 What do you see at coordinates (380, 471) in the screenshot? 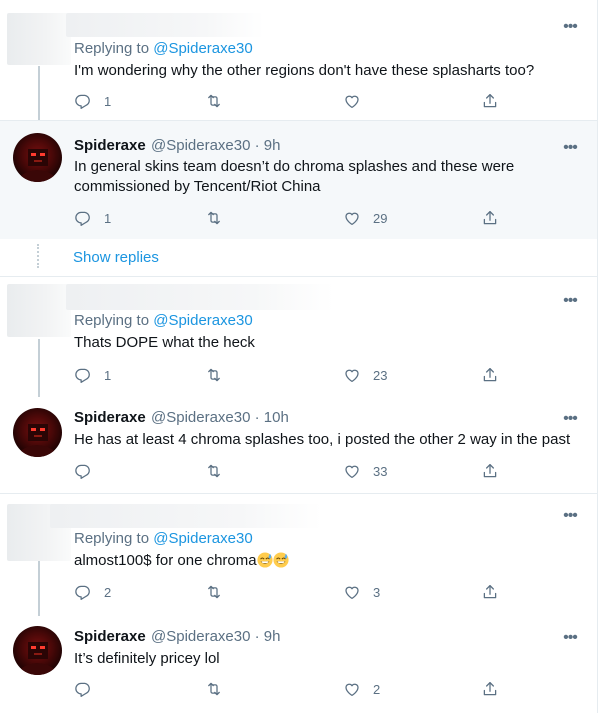
I see `like-count: 33` at bounding box center [380, 471].